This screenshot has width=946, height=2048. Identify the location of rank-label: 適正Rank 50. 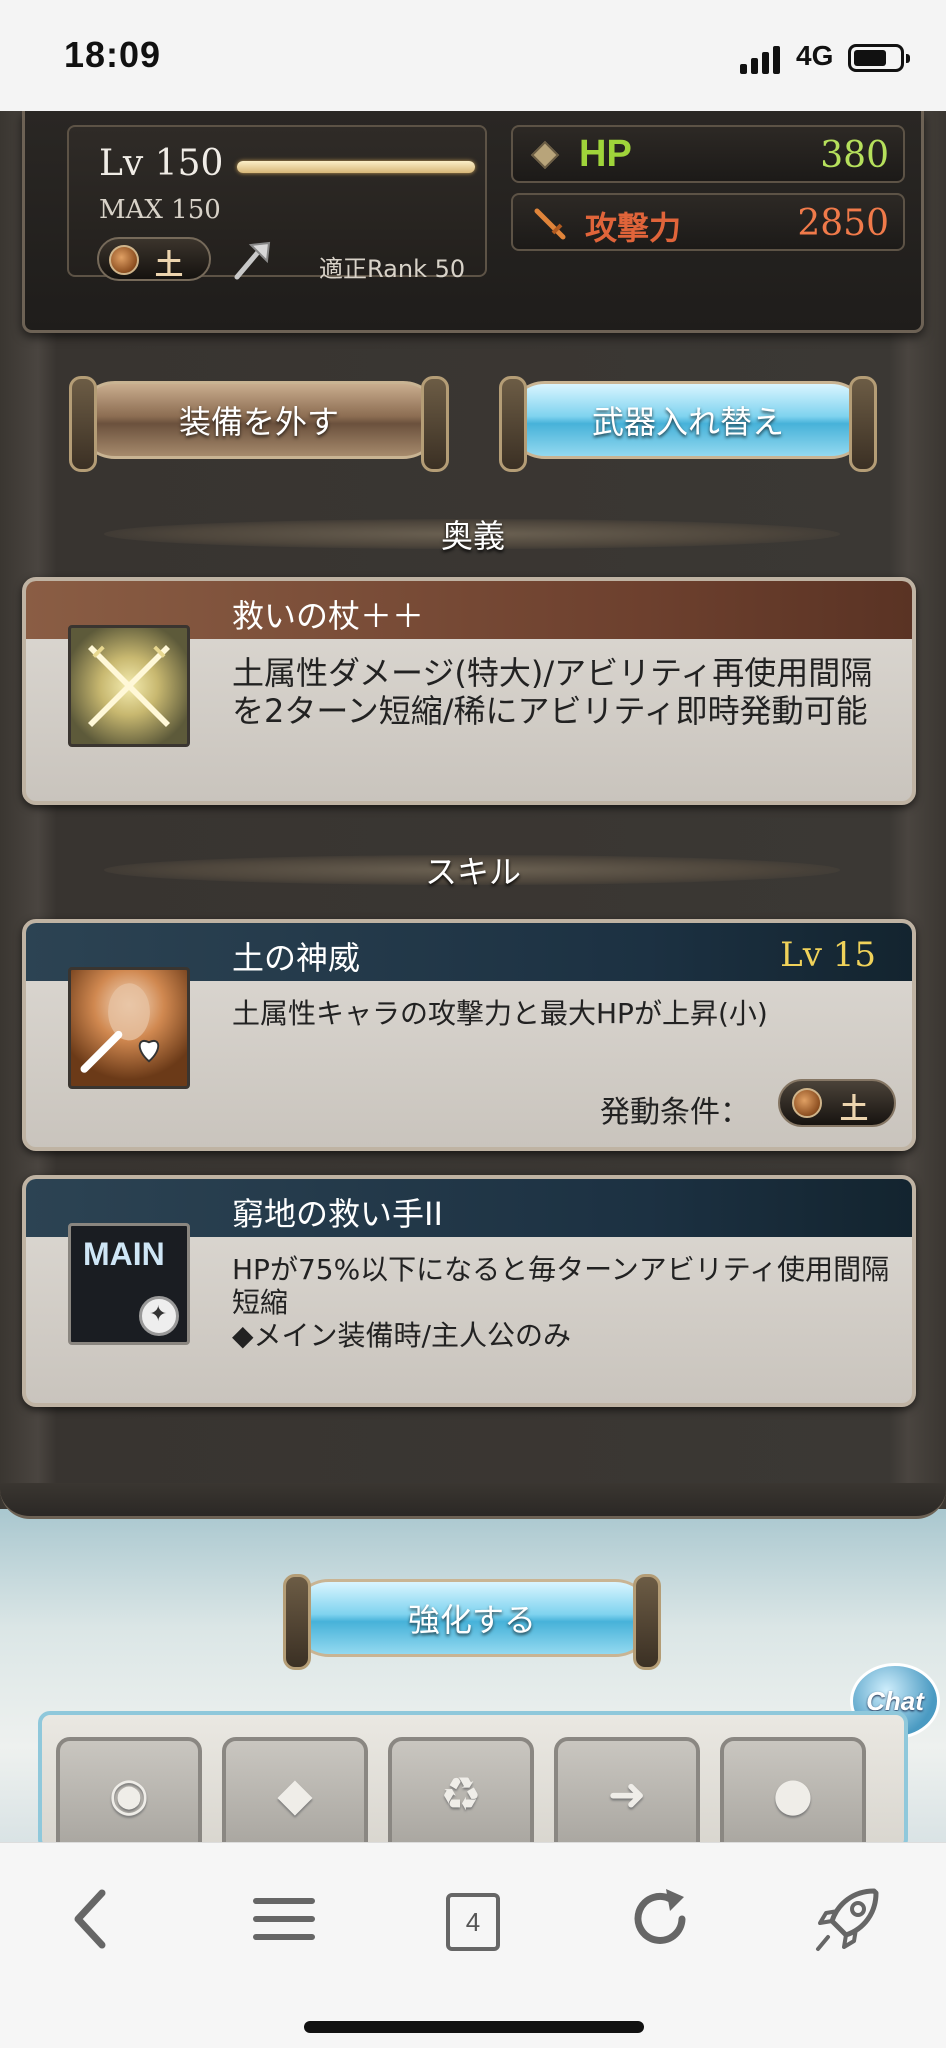
(392, 269).